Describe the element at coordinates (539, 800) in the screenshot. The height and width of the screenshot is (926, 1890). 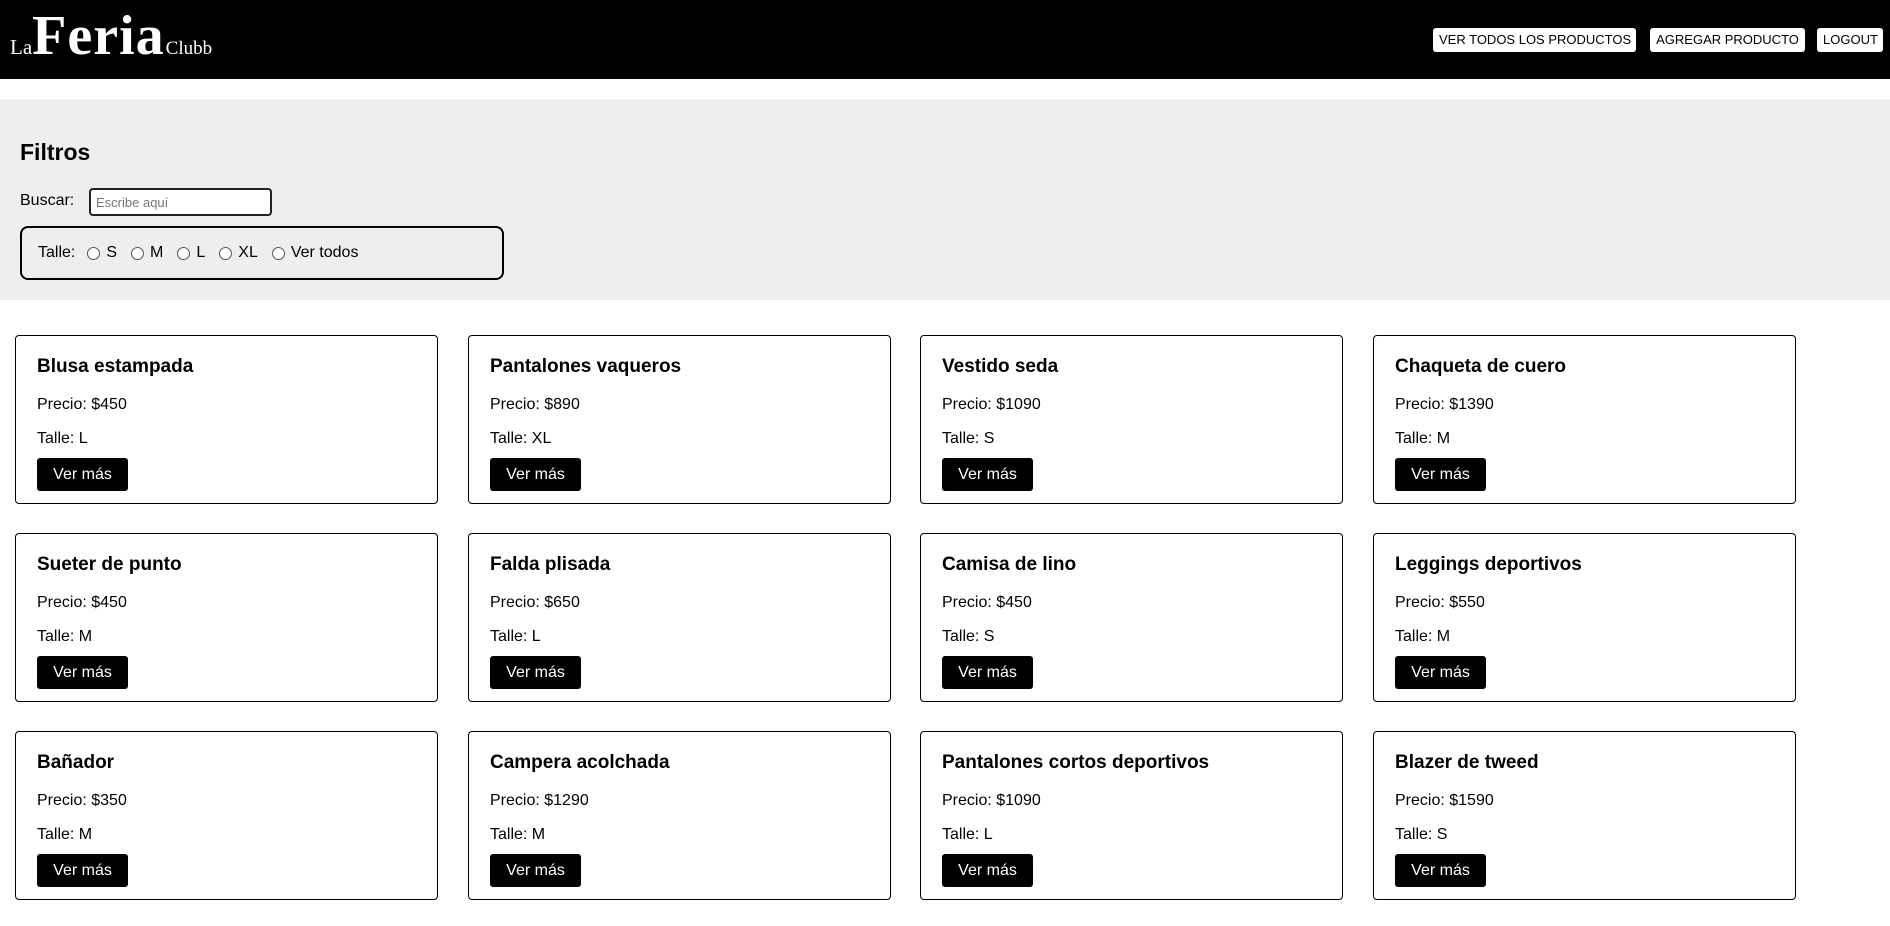
I see `product-price: Precio: $1290` at that location.